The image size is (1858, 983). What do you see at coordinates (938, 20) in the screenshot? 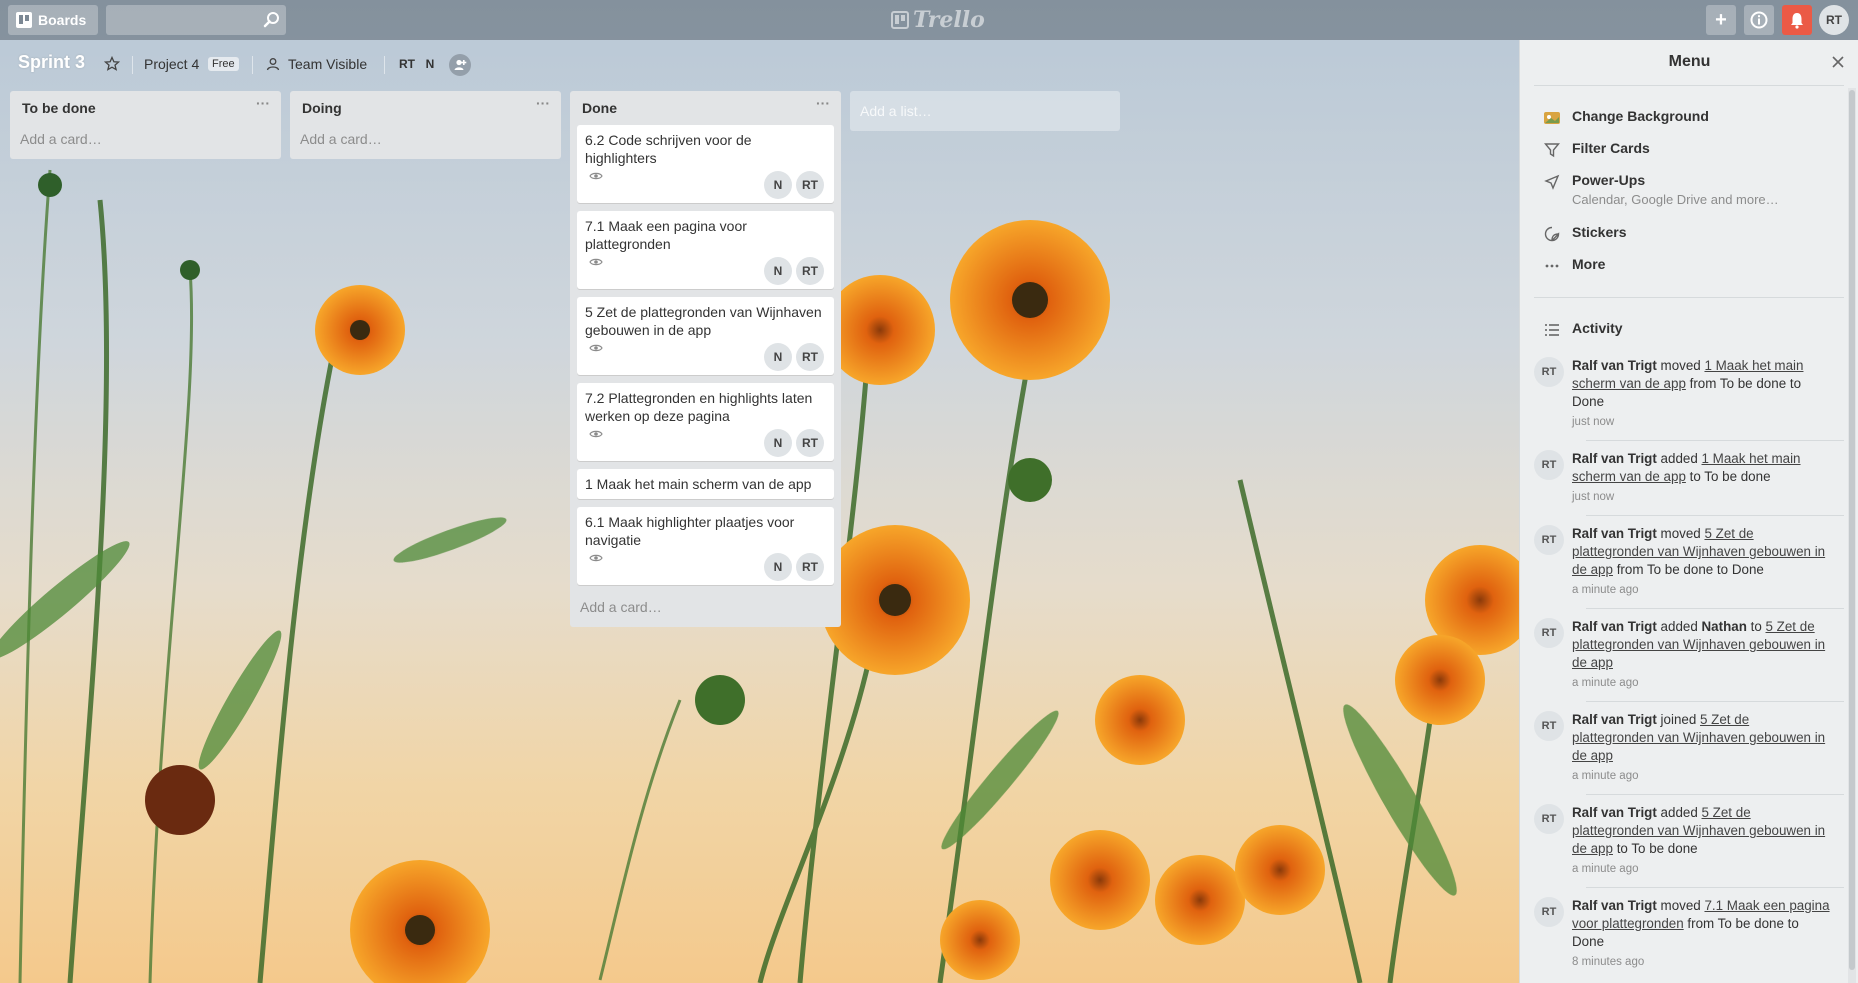
I see `trello-logo: Trello` at bounding box center [938, 20].